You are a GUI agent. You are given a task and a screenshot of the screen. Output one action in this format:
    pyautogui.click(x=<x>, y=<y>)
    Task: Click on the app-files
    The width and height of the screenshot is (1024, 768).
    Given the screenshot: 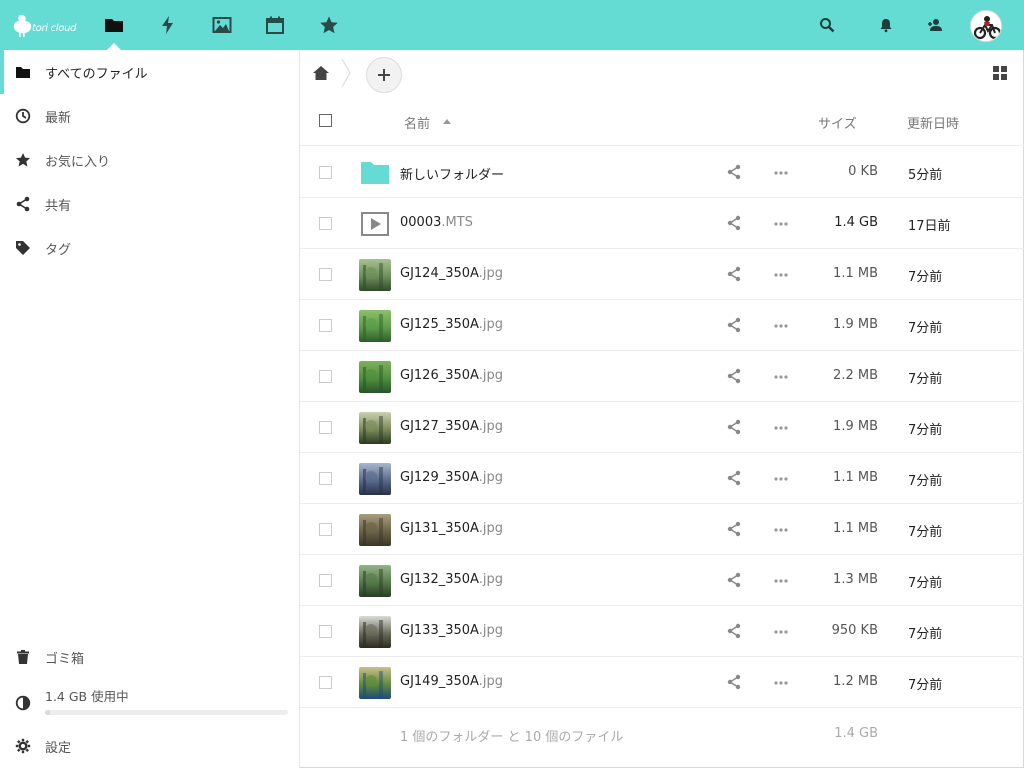 What is the action you would take?
    pyautogui.click(x=114, y=25)
    